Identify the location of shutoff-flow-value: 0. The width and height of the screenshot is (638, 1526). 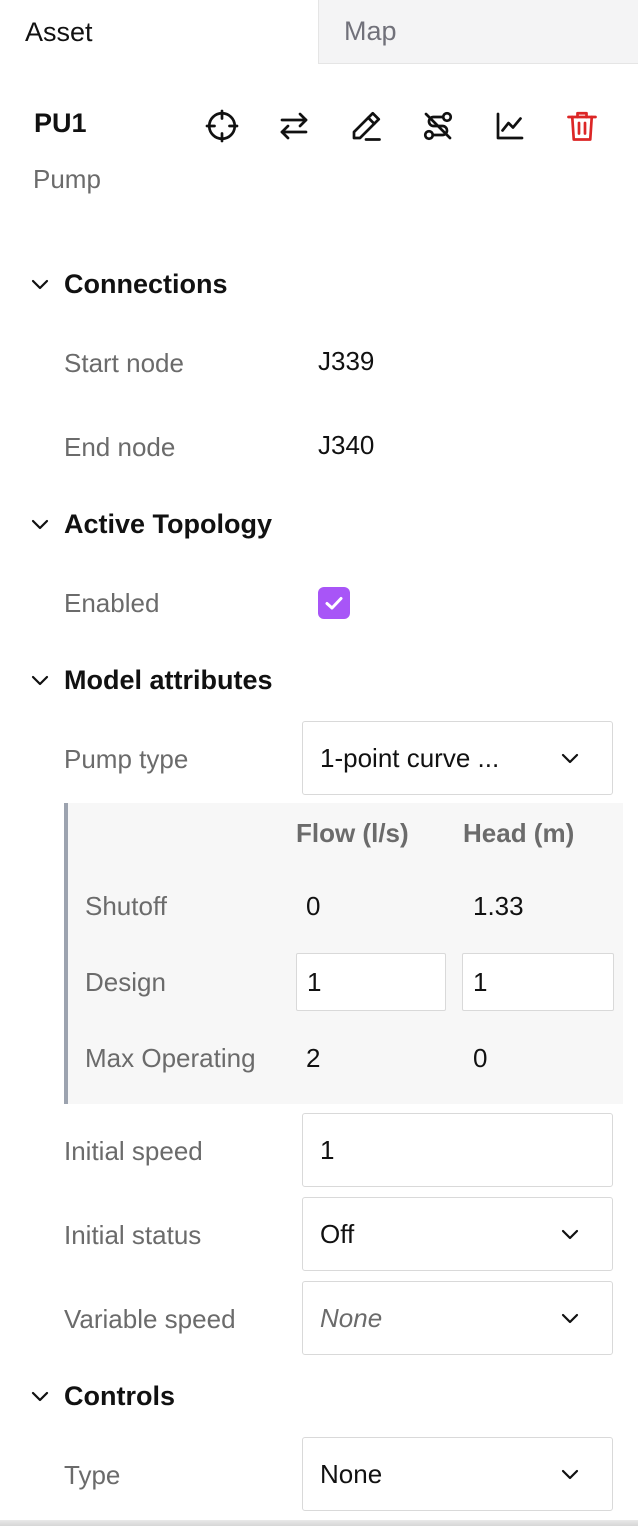
(313, 906).